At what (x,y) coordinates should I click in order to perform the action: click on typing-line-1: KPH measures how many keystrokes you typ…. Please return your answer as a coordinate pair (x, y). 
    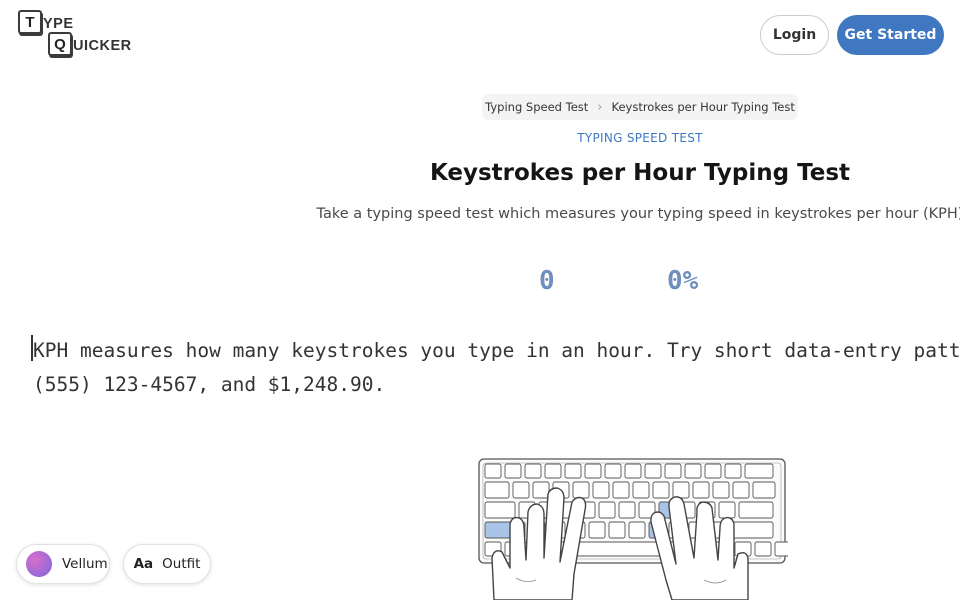
    Looking at the image, I should click on (496, 350).